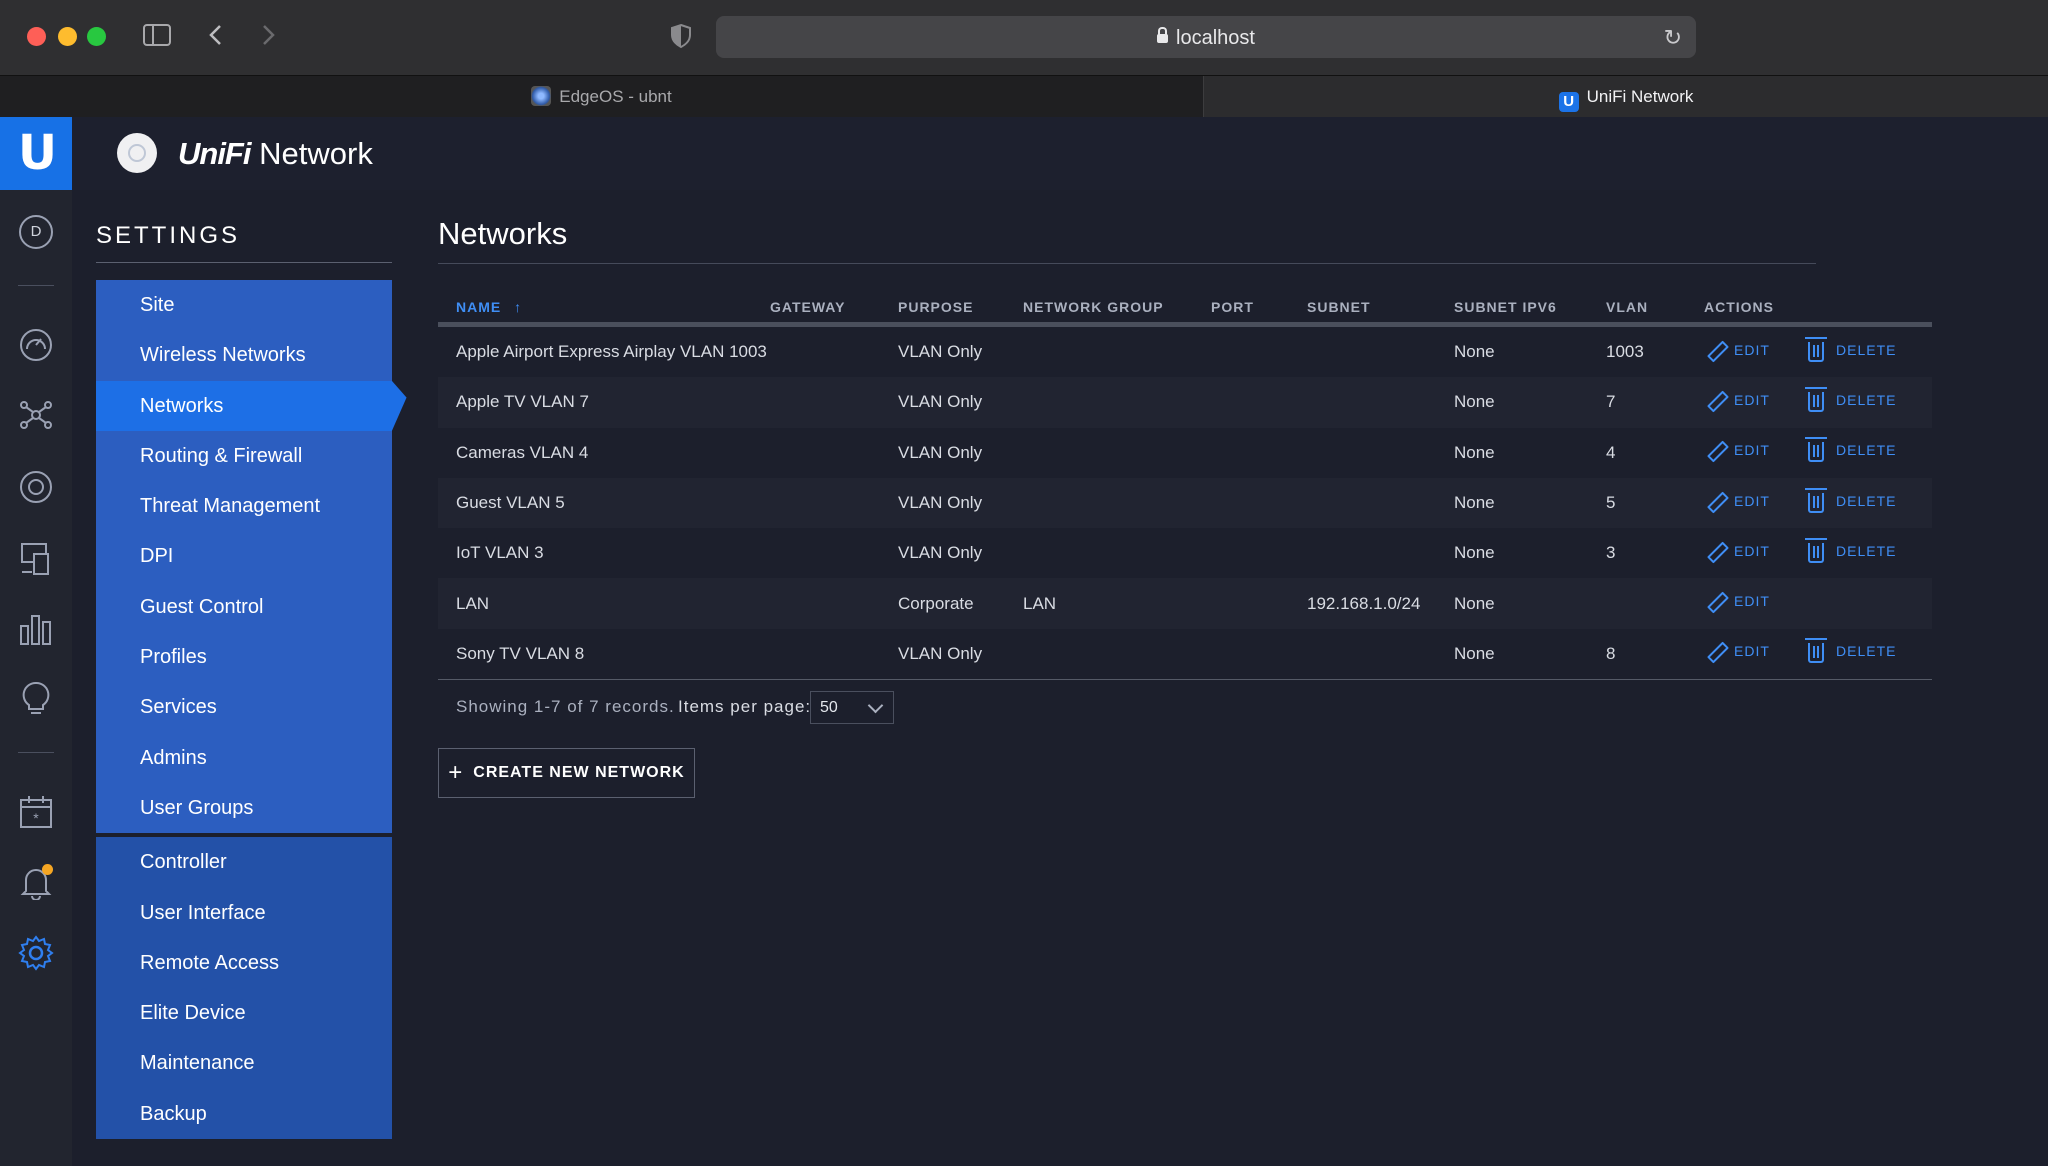  I want to click on nav-item-wireless-networks: Wireless Networks, so click(244, 355).